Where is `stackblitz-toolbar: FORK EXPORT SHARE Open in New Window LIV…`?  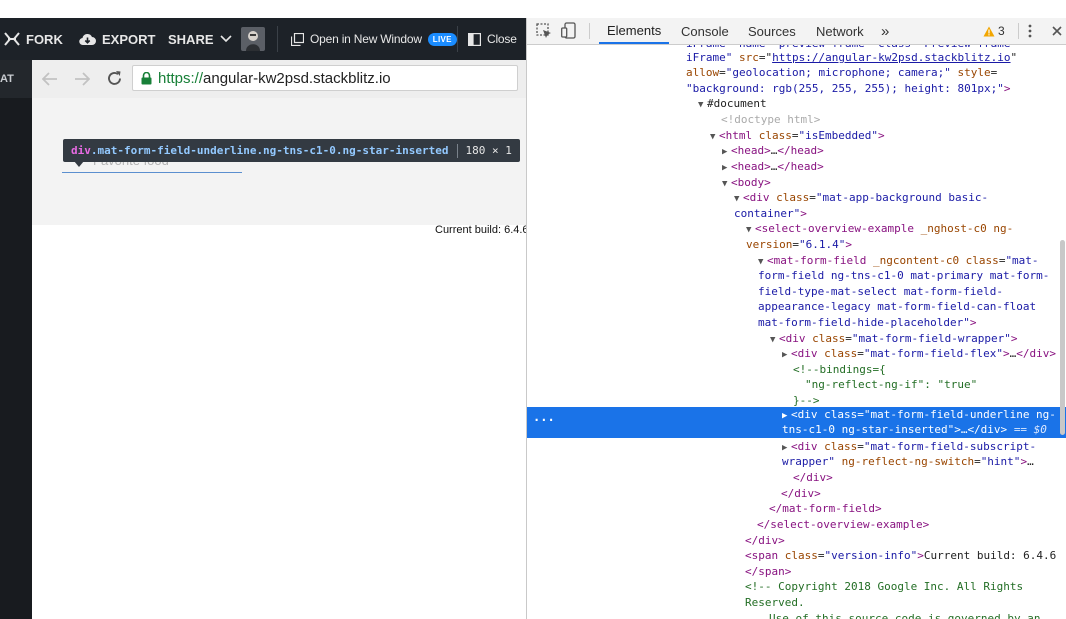
stackblitz-toolbar: FORK EXPORT SHARE Open in New Window LIV… is located at coordinates (263, 39).